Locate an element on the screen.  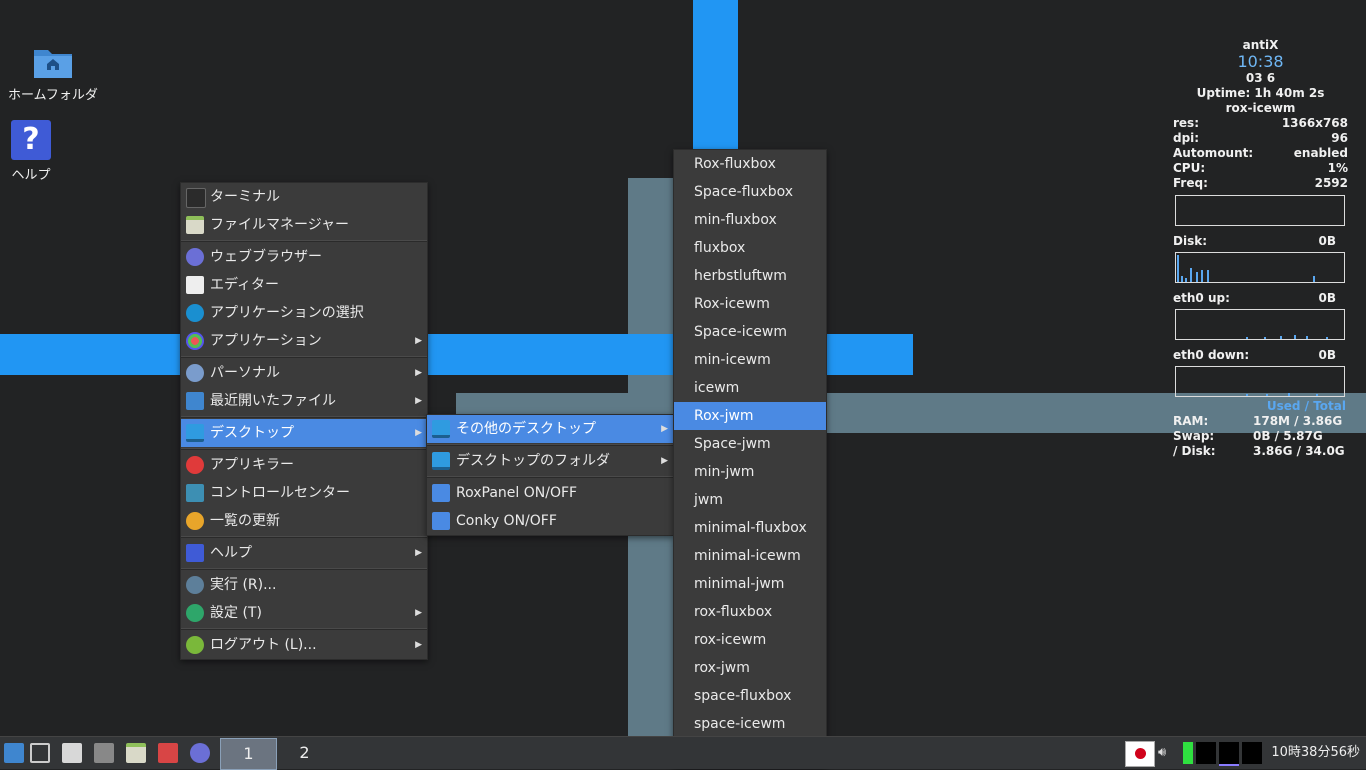
menu-item-label: rox-fluxbox is located at coordinates (733, 612).